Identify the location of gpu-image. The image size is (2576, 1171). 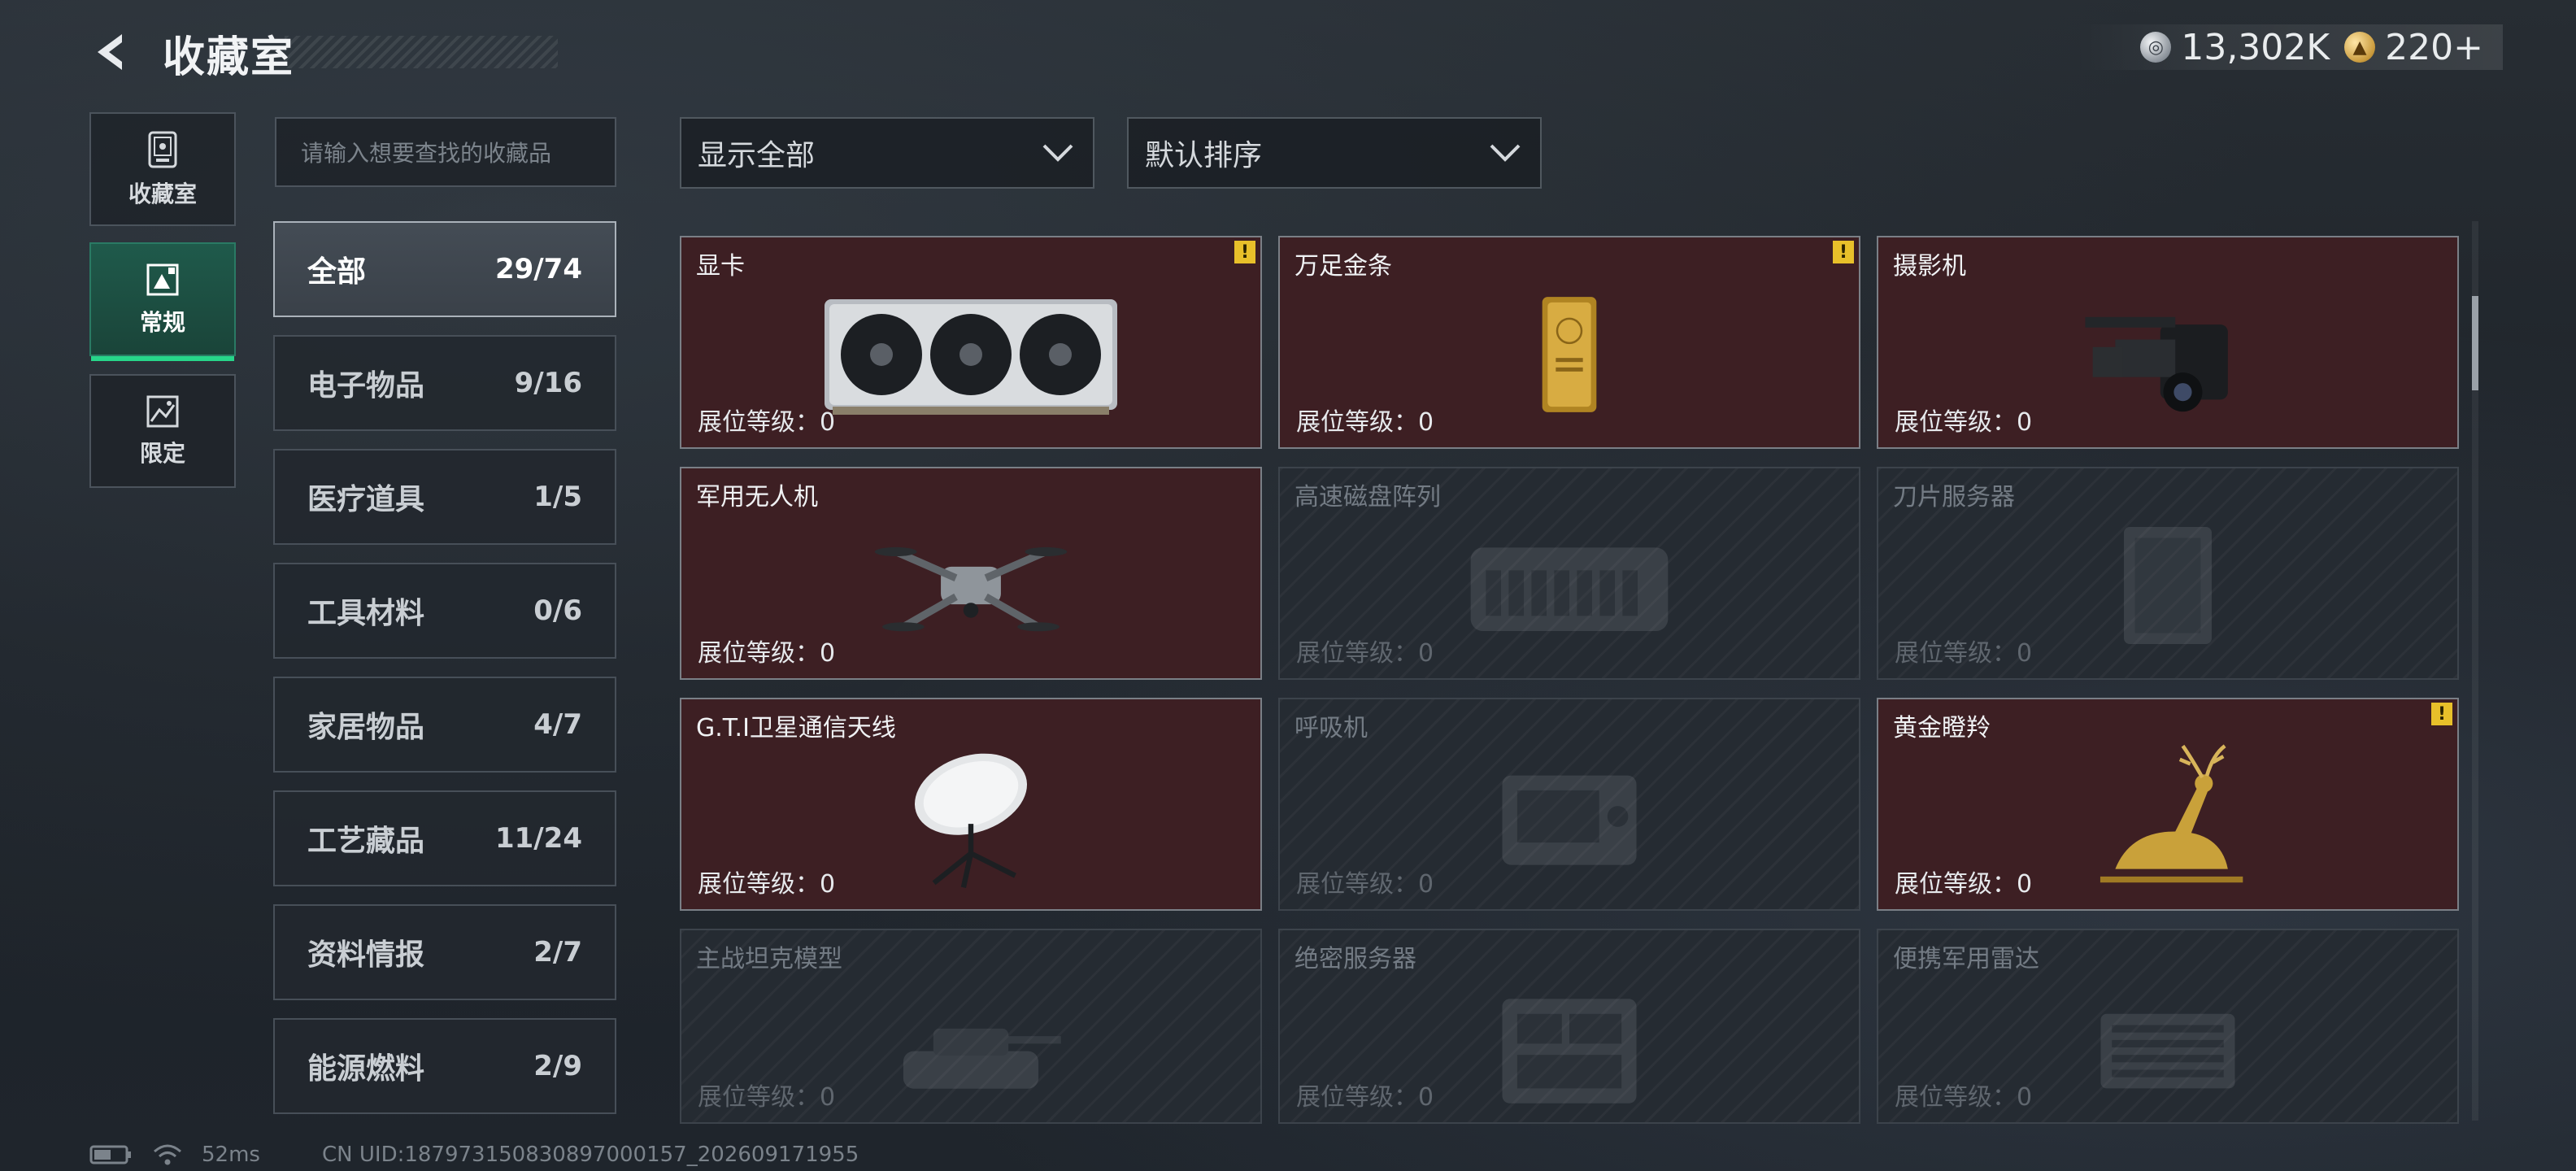
(971, 354).